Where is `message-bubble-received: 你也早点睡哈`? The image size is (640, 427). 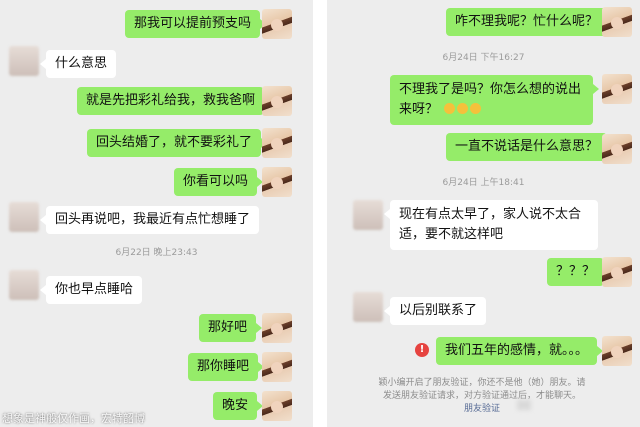 message-bubble-received: 你也早点睡哈 is located at coordinates (91, 290).